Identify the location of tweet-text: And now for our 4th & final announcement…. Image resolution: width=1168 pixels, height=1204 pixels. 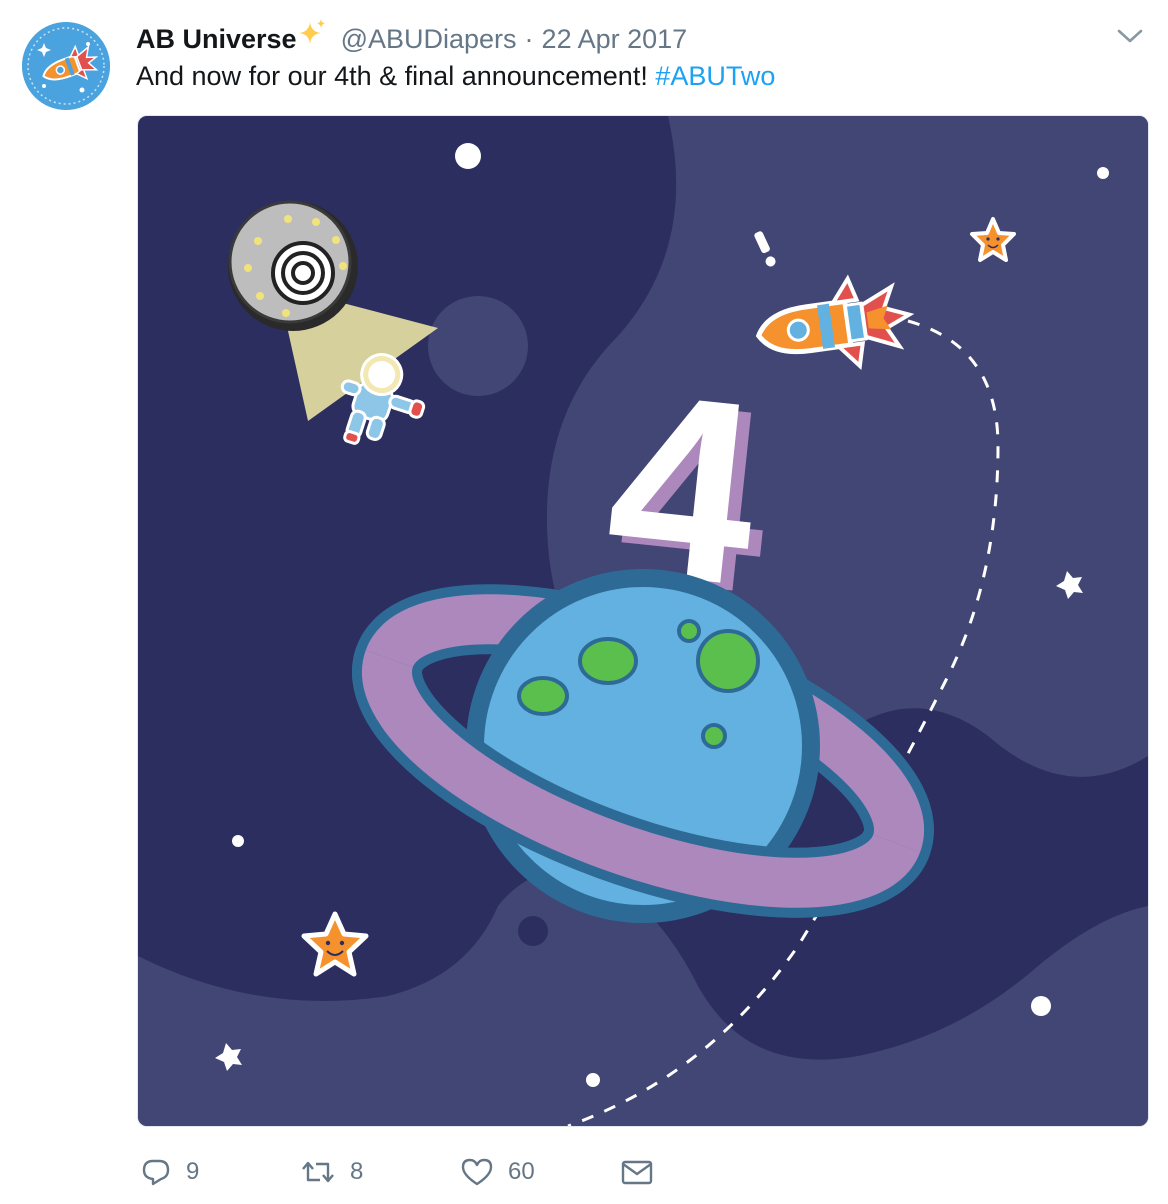
(455, 76).